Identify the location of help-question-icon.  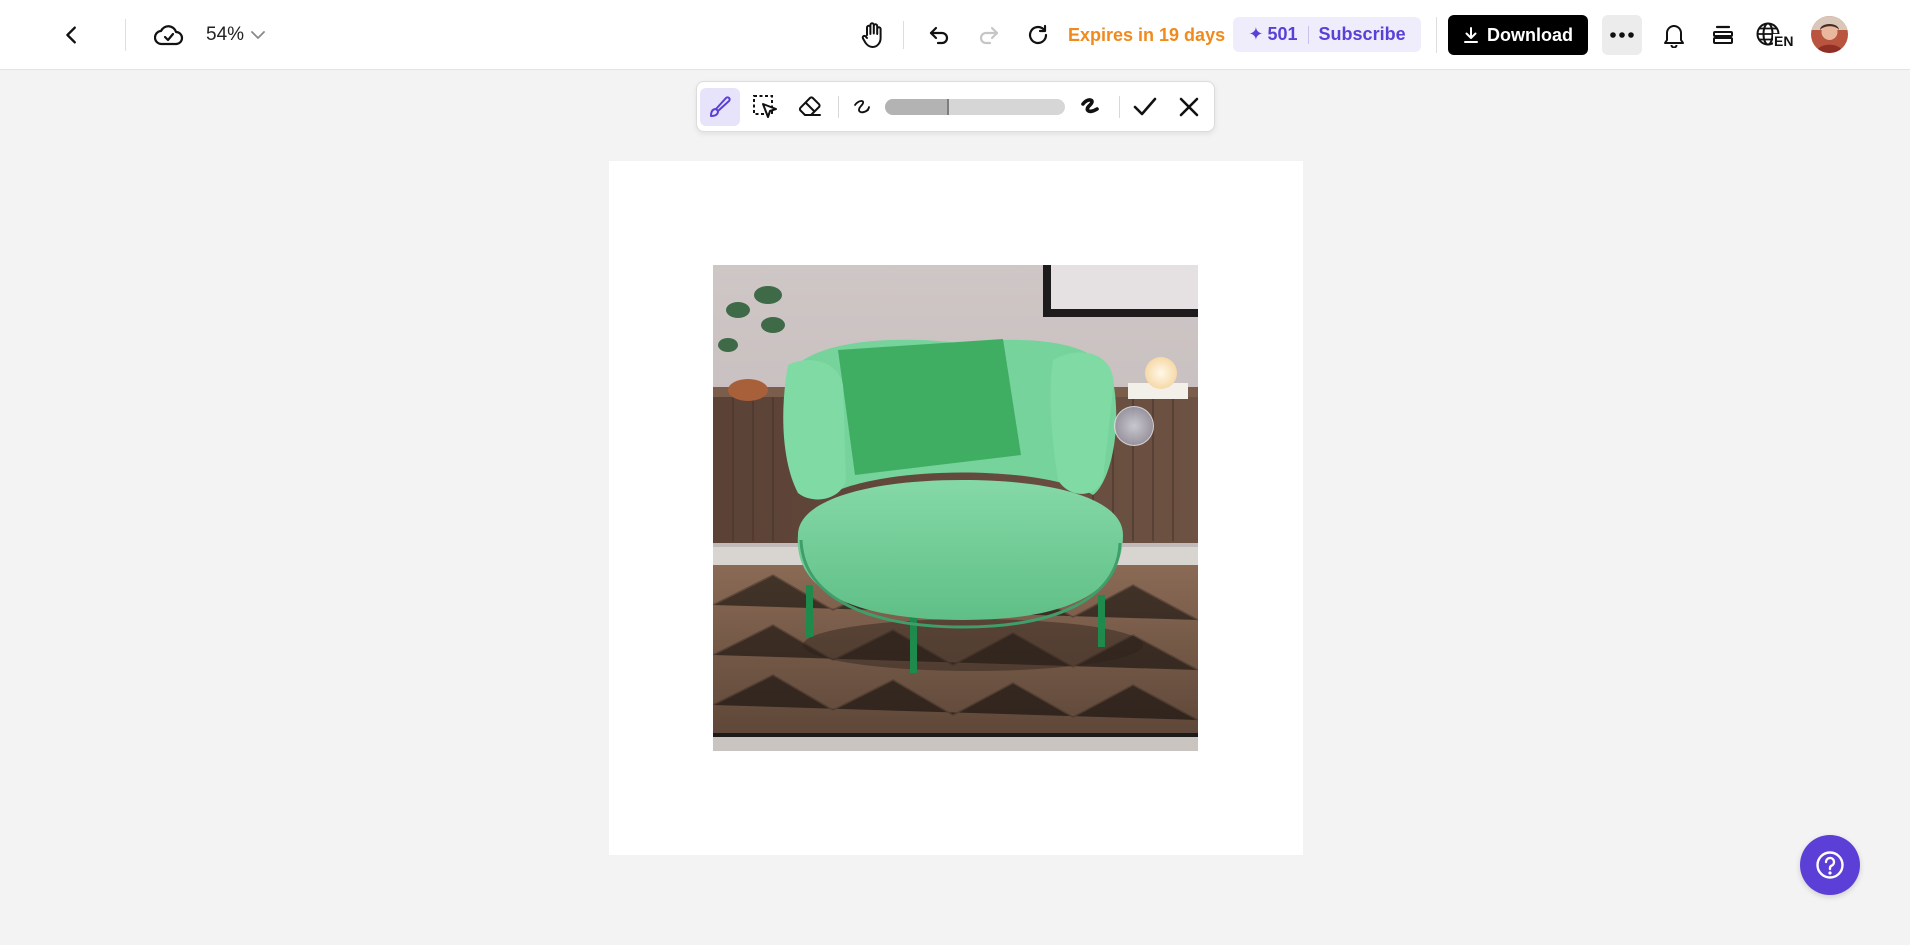
(1830, 865).